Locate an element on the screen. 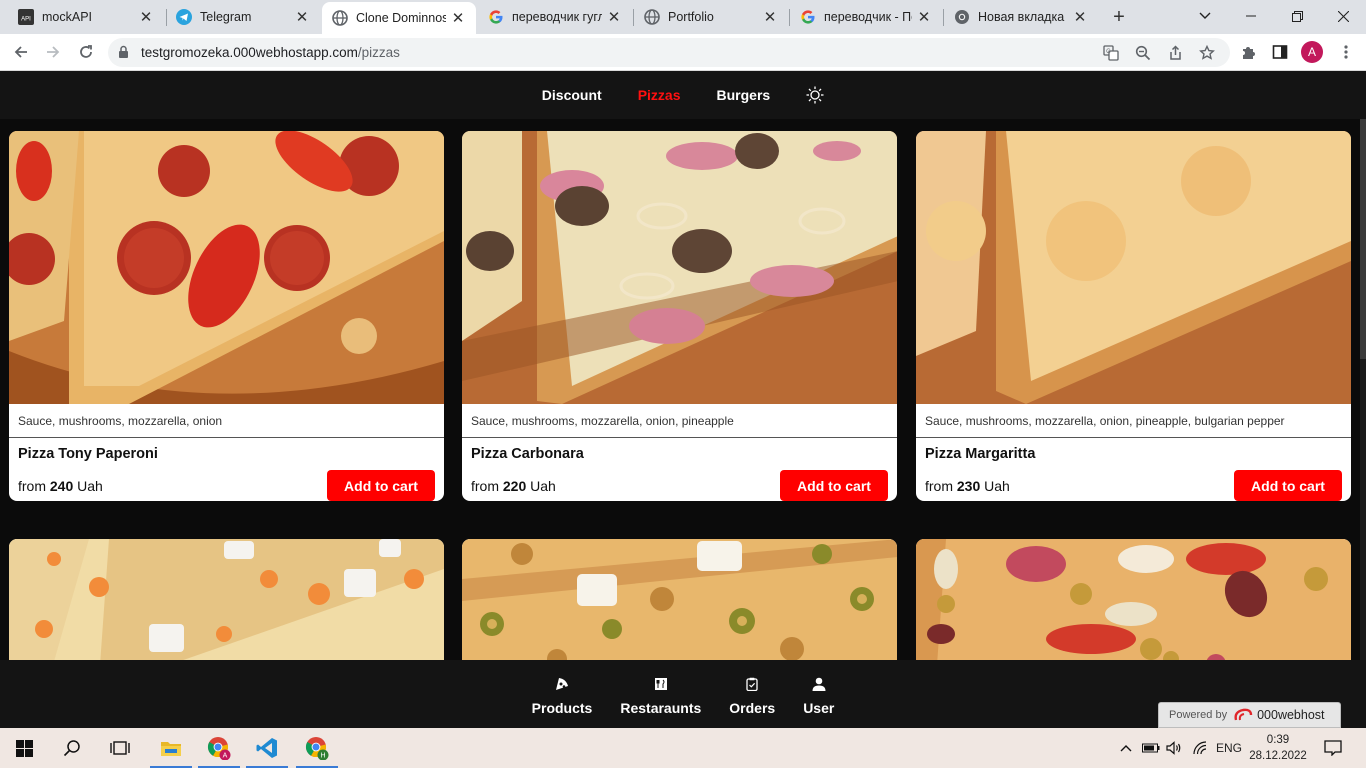 Image resolution: width=1366 pixels, height=768 pixels. bottom-nav-label: Restaraunts is located at coordinates (661, 708).